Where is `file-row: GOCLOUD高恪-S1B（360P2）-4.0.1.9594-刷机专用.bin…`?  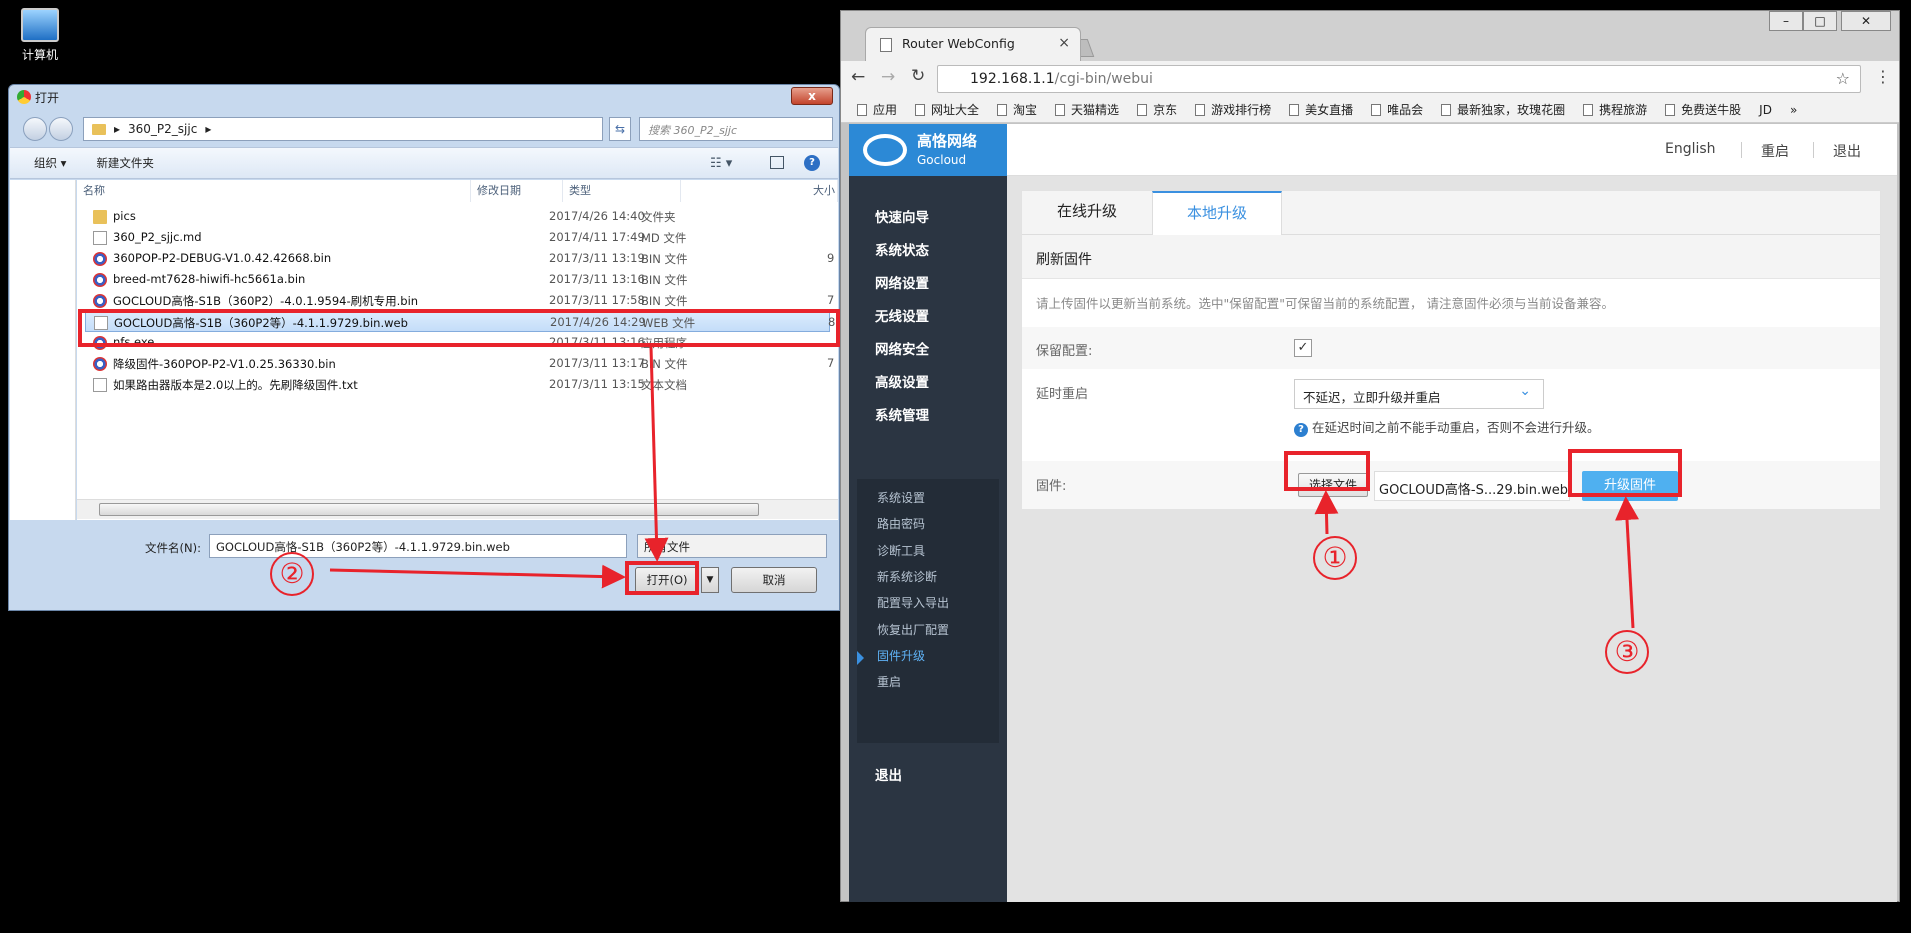 file-row: GOCLOUD高恪-S1B（360P2）-4.0.1.9594-刷机专用.bin… is located at coordinates (459, 300).